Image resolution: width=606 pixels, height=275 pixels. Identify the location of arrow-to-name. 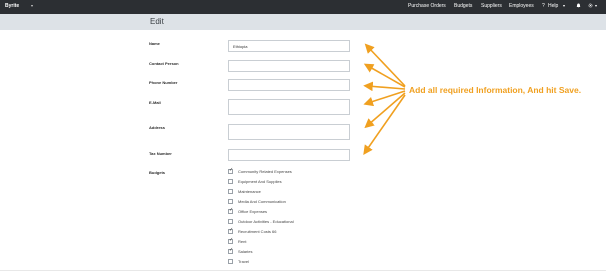
(385, 65).